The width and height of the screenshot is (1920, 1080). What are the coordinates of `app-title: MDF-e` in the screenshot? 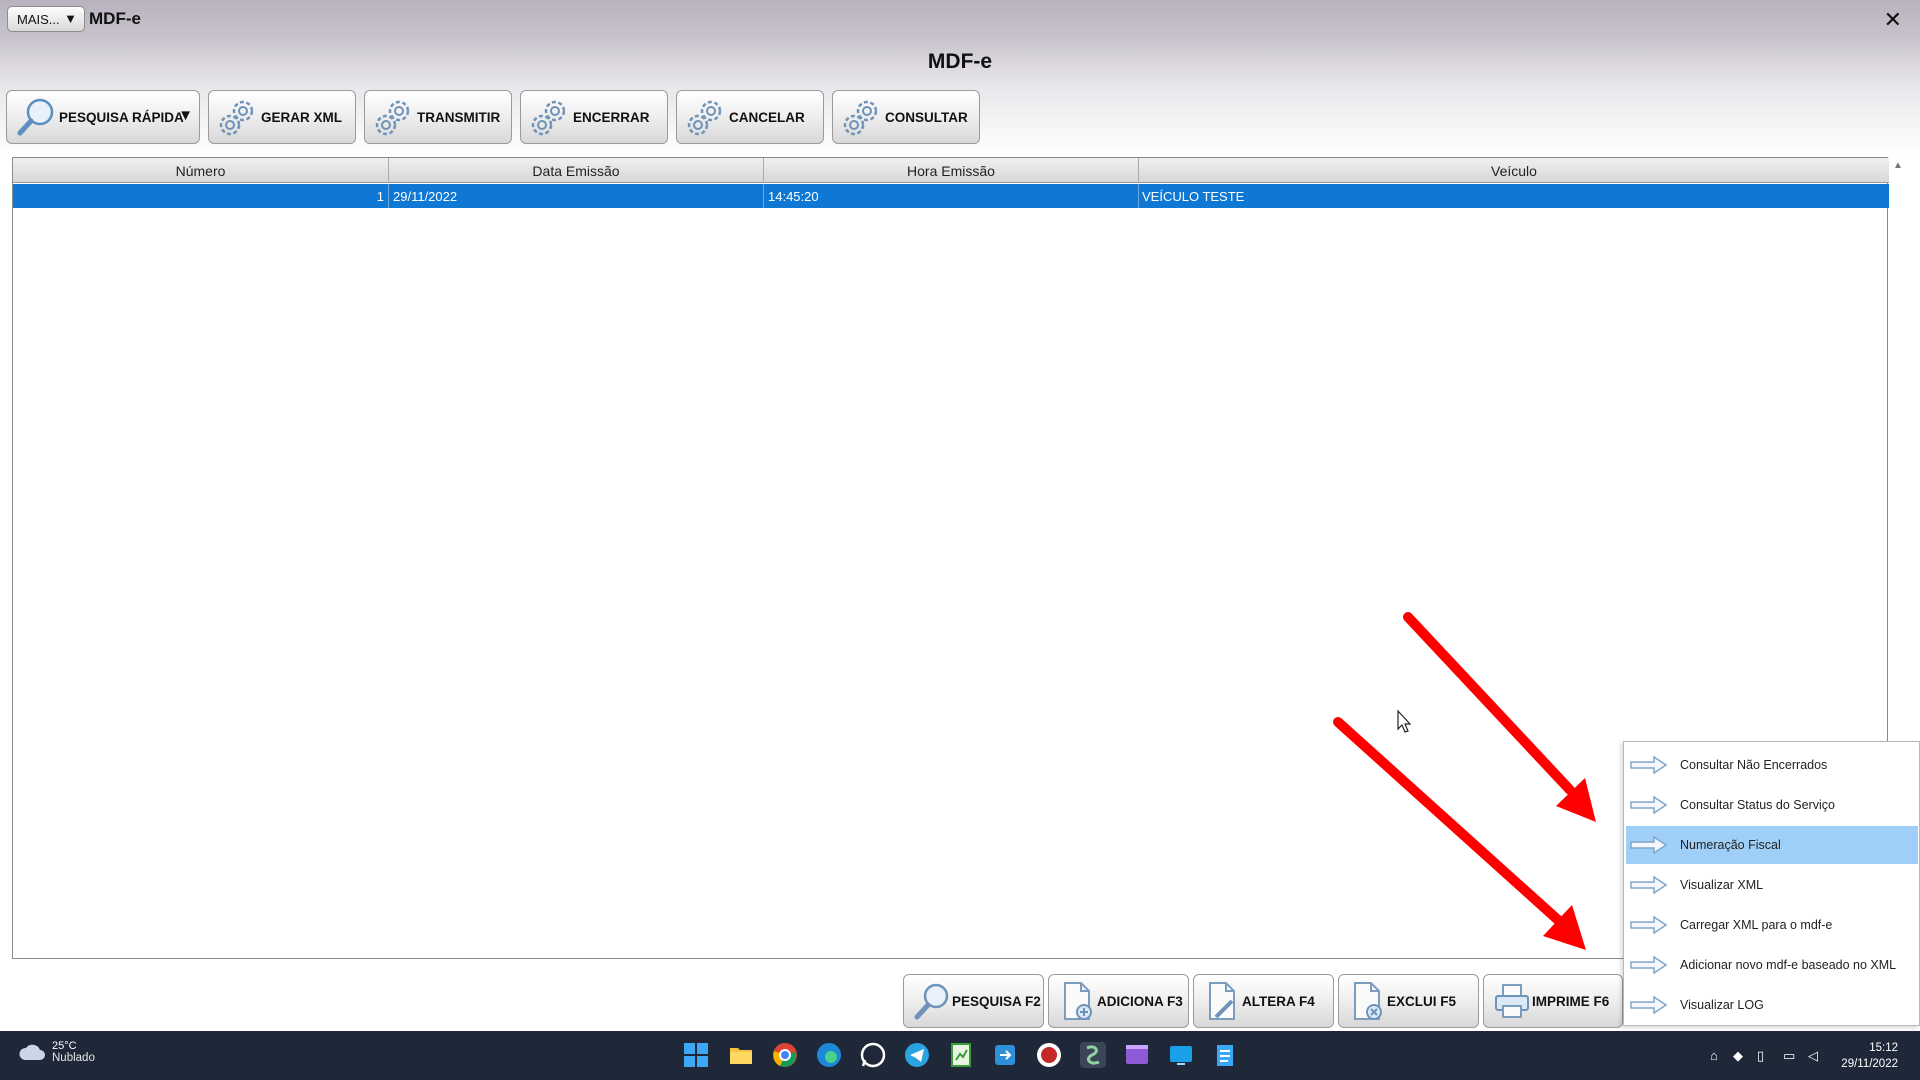 It's located at (115, 18).